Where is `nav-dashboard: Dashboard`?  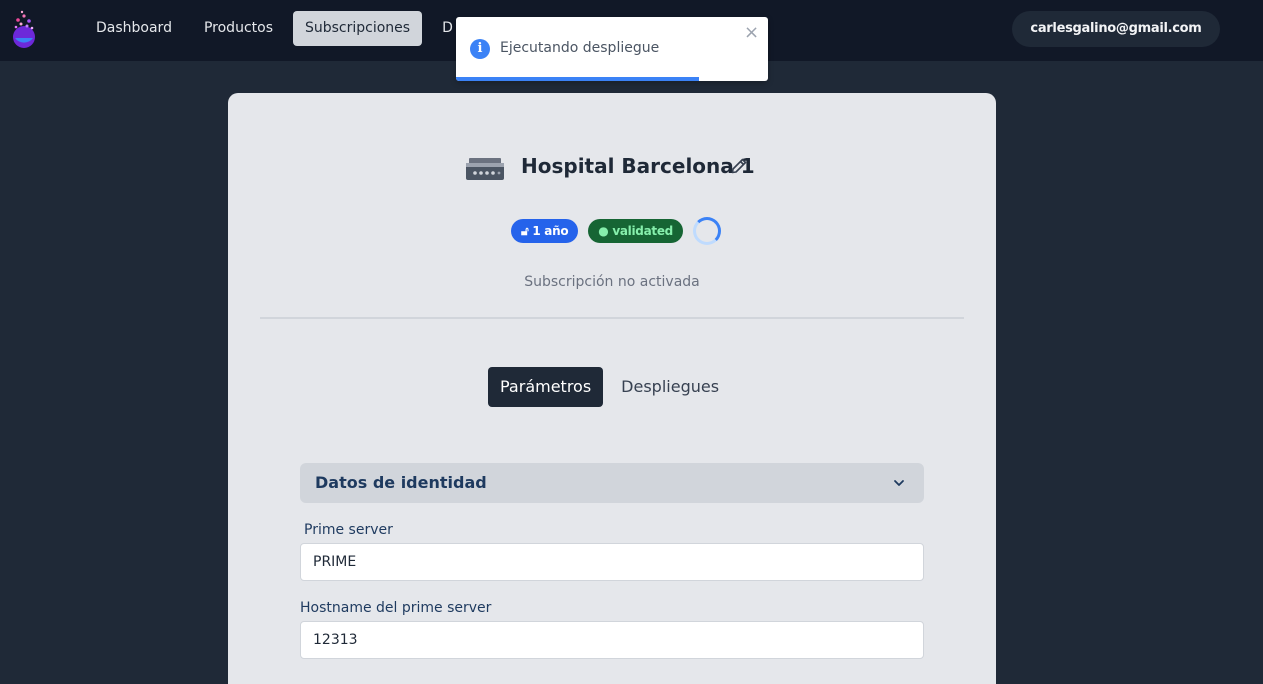 nav-dashboard: Dashboard is located at coordinates (134, 28).